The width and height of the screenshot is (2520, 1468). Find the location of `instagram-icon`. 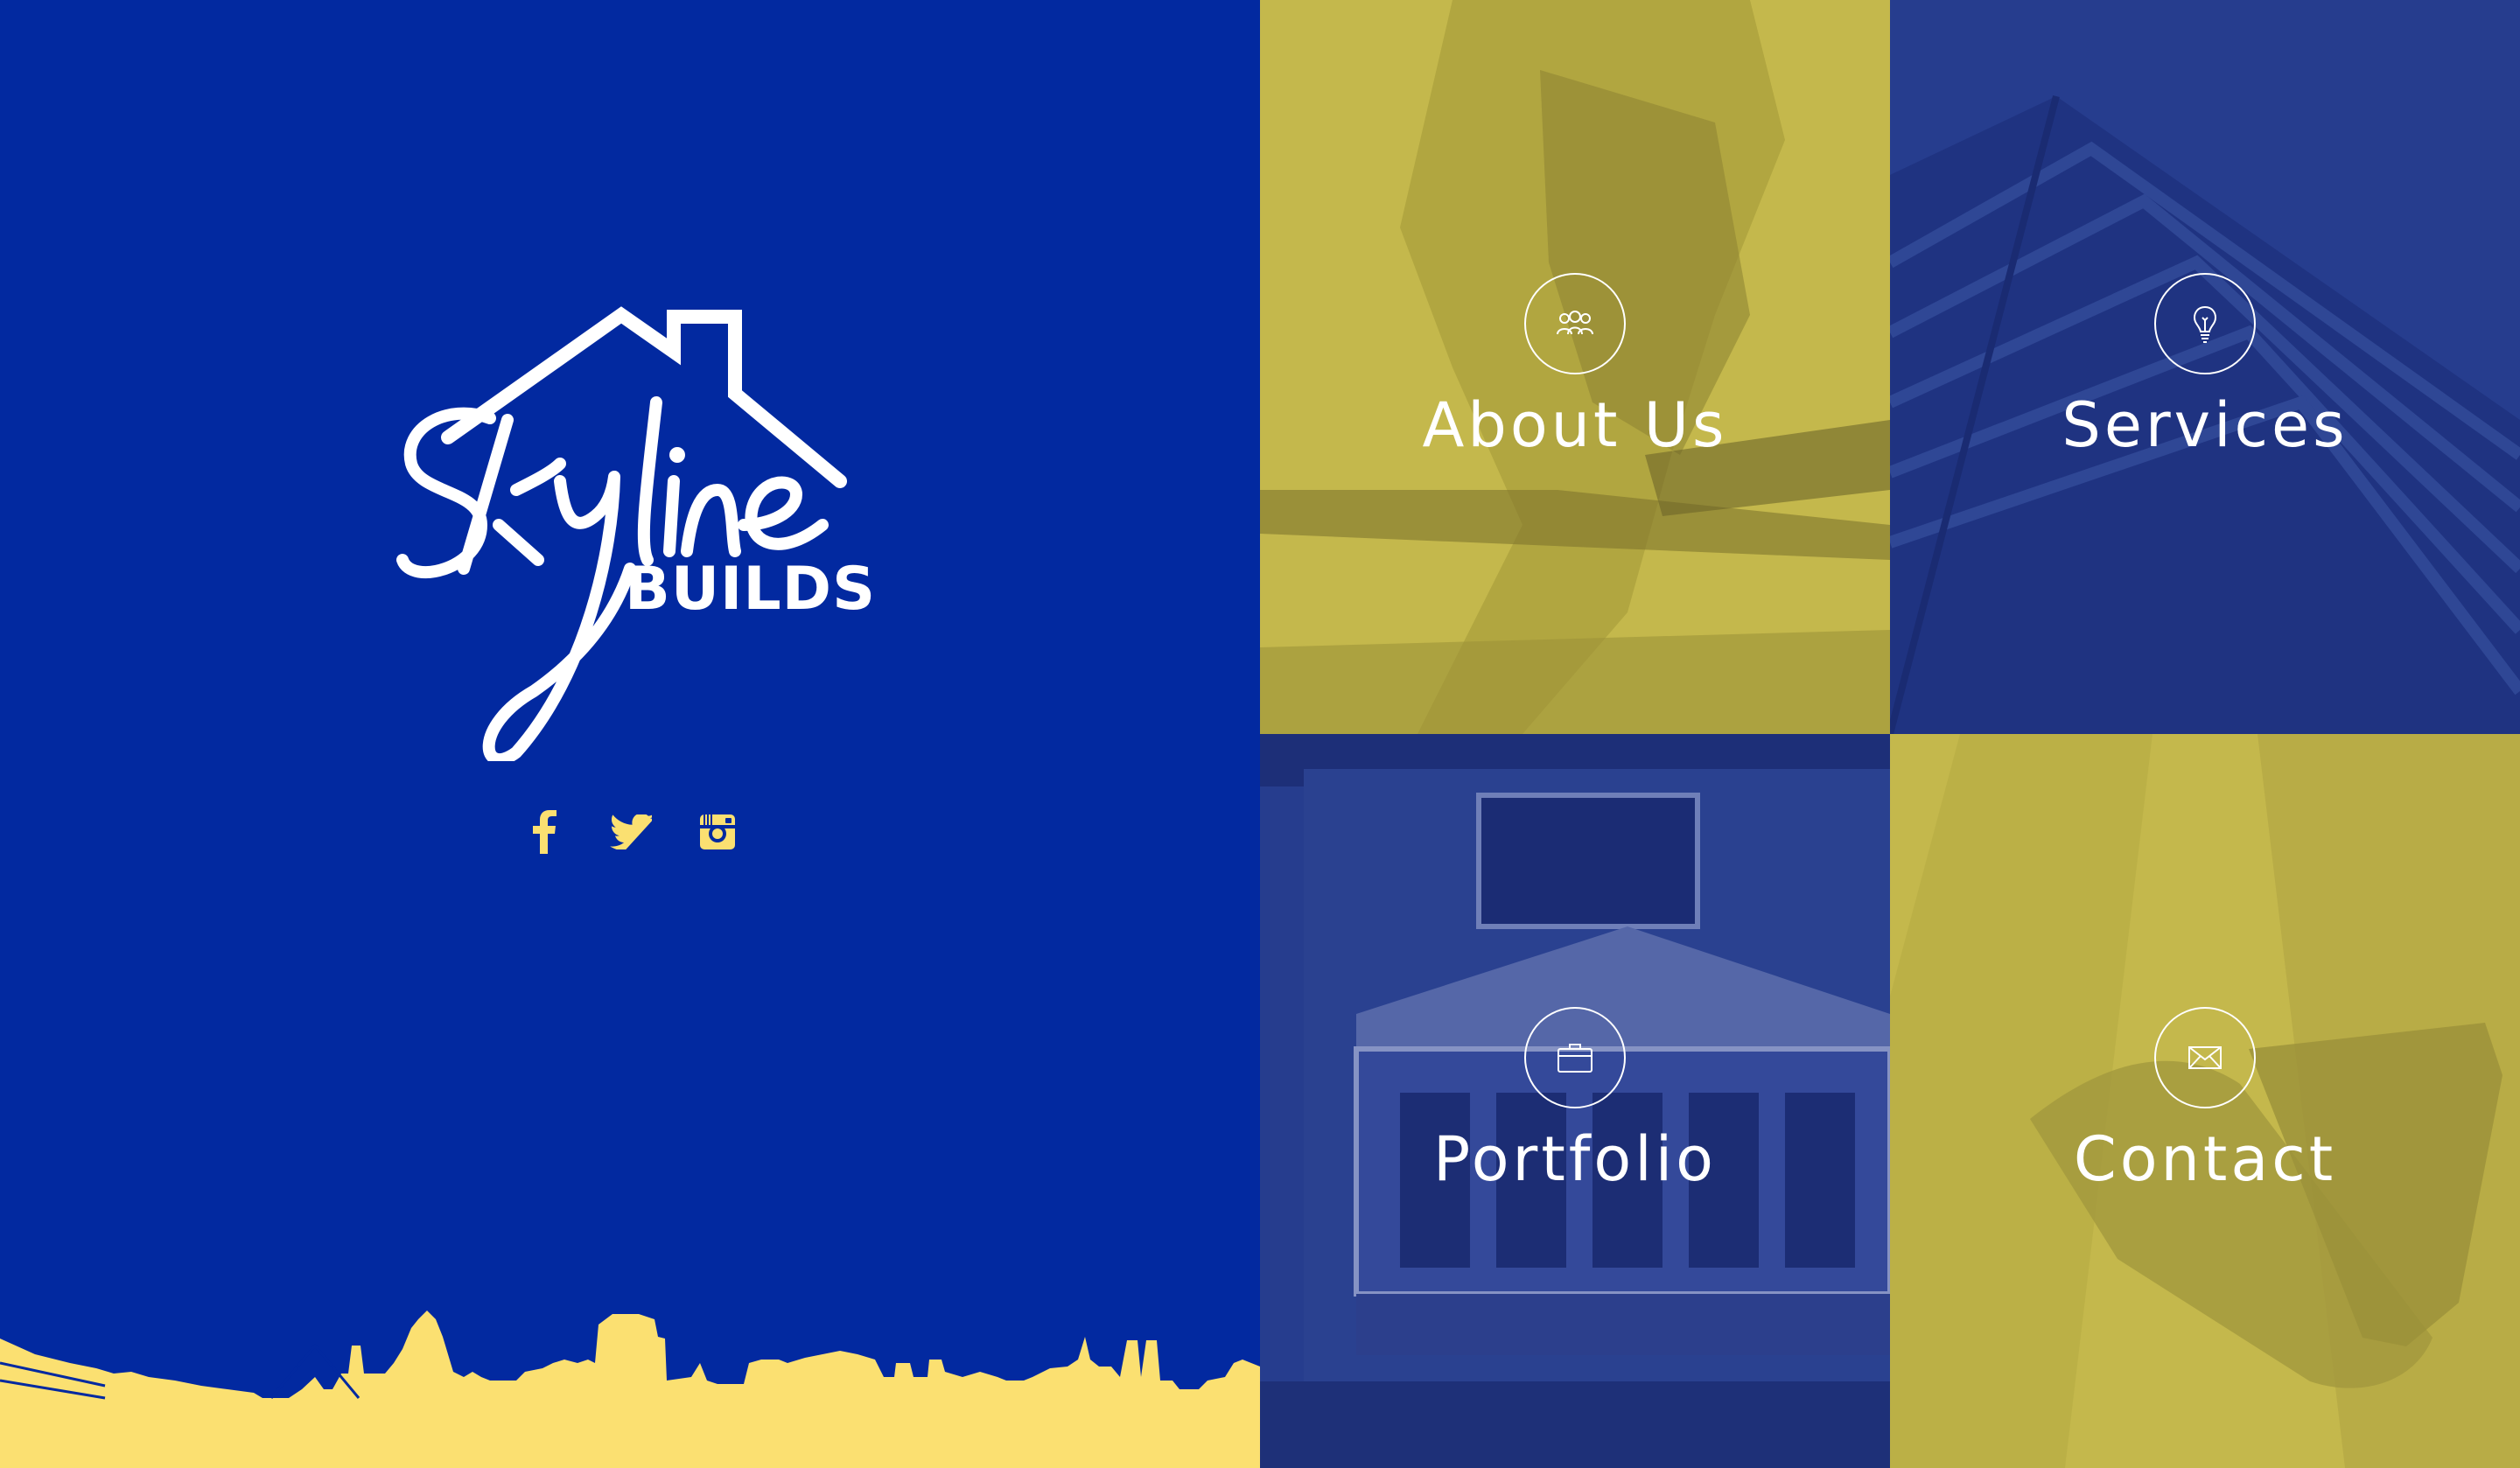

instagram-icon is located at coordinates (717, 831).